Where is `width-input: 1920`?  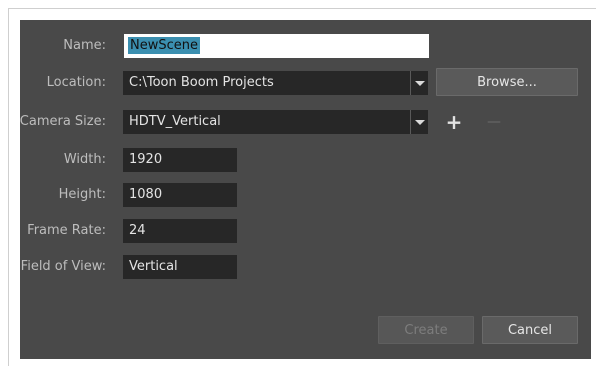 width-input: 1920 is located at coordinates (180, 160).